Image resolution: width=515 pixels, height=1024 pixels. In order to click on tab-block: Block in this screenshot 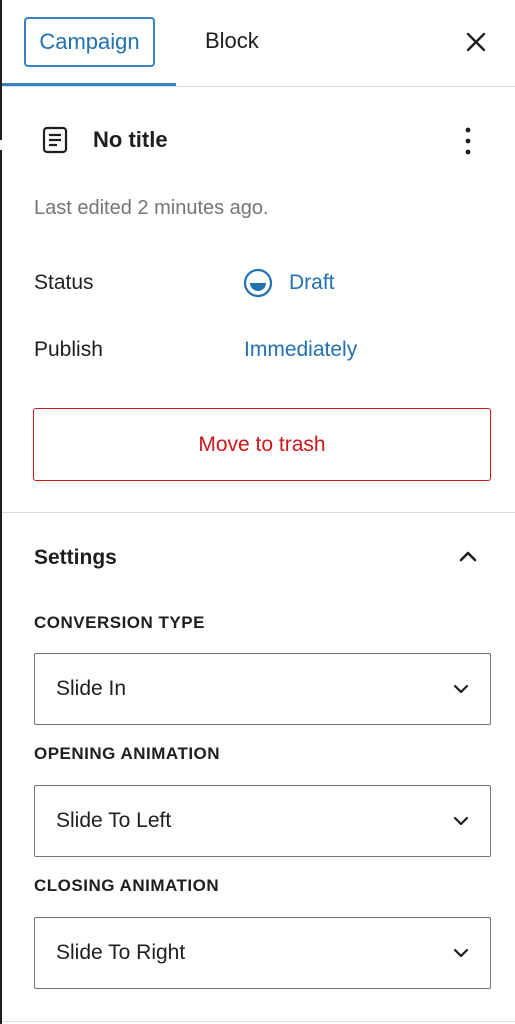, I will do `click(232, 41)`.